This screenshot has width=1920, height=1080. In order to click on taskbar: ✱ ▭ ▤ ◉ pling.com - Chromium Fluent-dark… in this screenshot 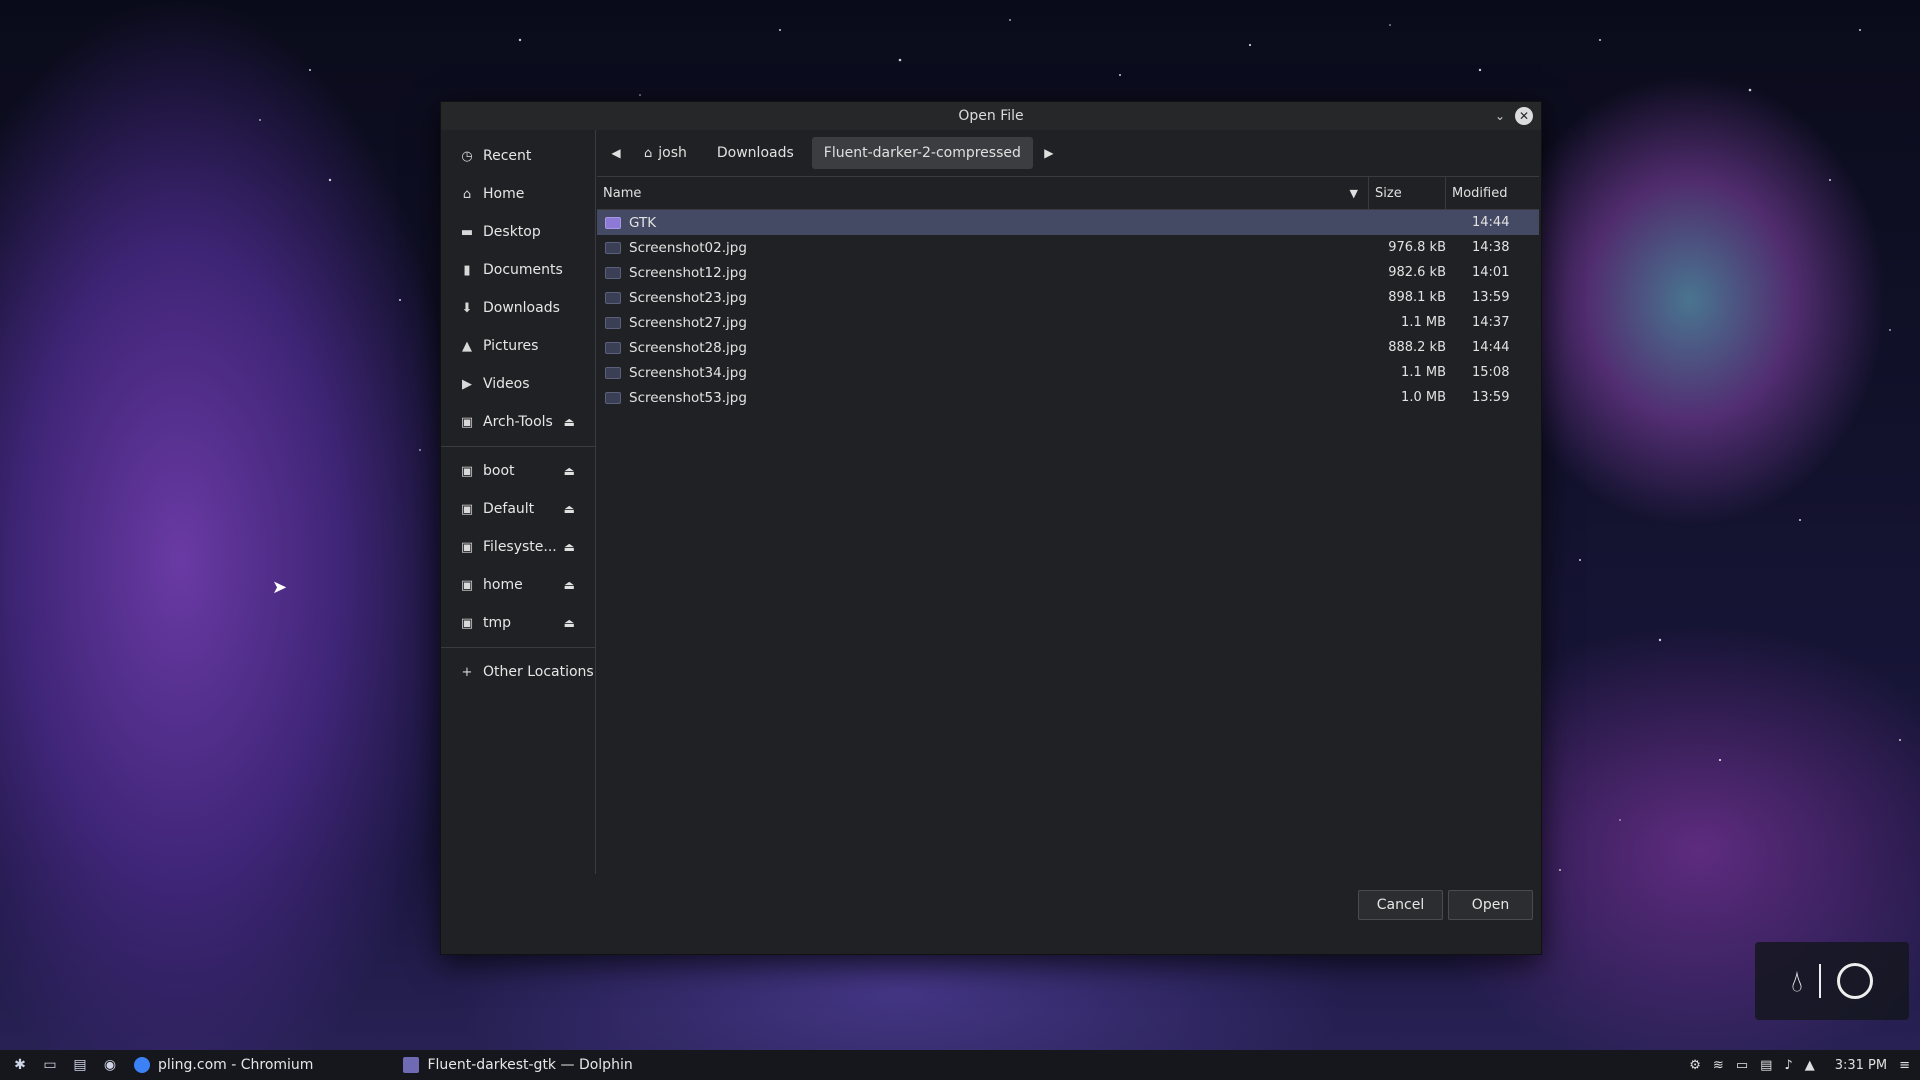, I will do `click(960, 1065)`.